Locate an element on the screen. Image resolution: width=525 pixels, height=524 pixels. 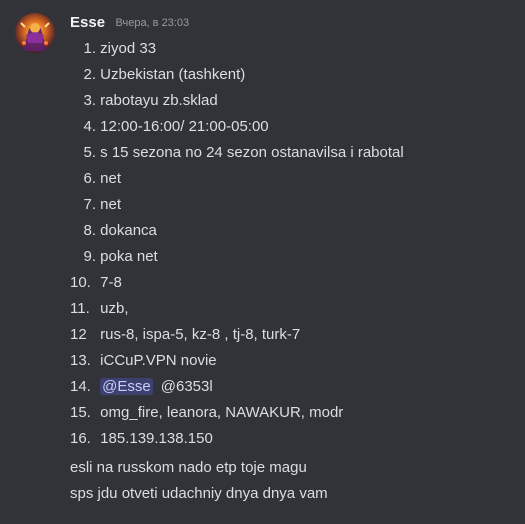
list-number: 10. is located at coordinates (80, 282).